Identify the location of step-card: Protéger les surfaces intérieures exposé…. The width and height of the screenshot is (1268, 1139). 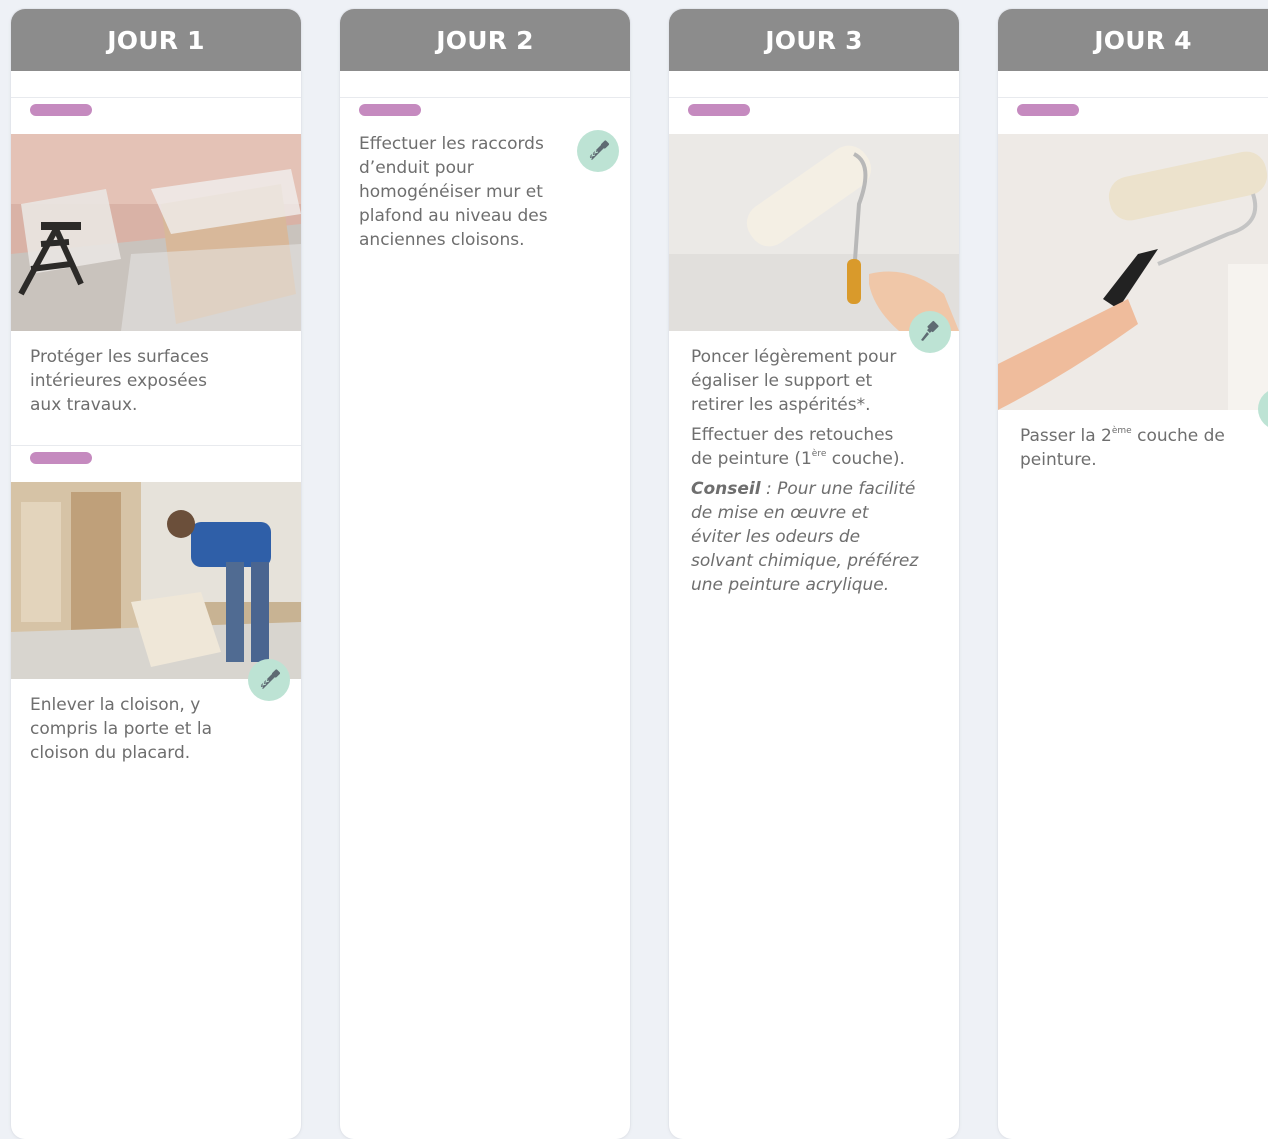
(156, 257).